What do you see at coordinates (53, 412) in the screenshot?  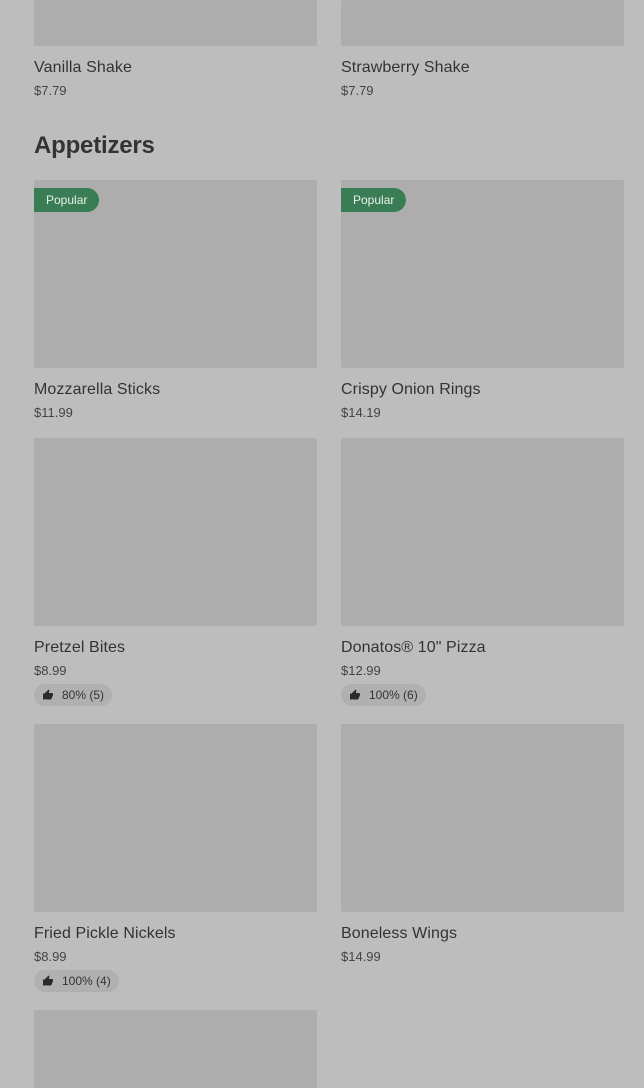 I see `item-price: $11.99` at bounding box center [53, 412].